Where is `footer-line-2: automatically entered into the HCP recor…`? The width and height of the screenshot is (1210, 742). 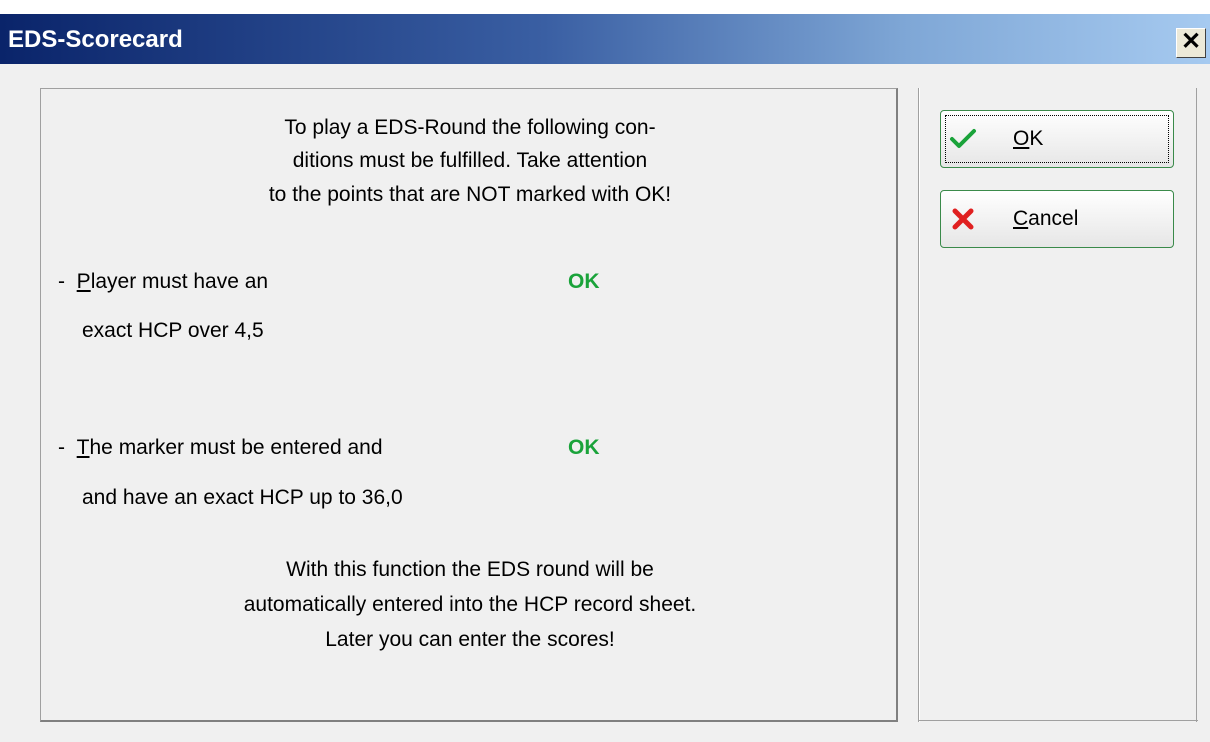 footer-line-2: automatically entered into the HCP recor… is located at coordinates (470, 604).